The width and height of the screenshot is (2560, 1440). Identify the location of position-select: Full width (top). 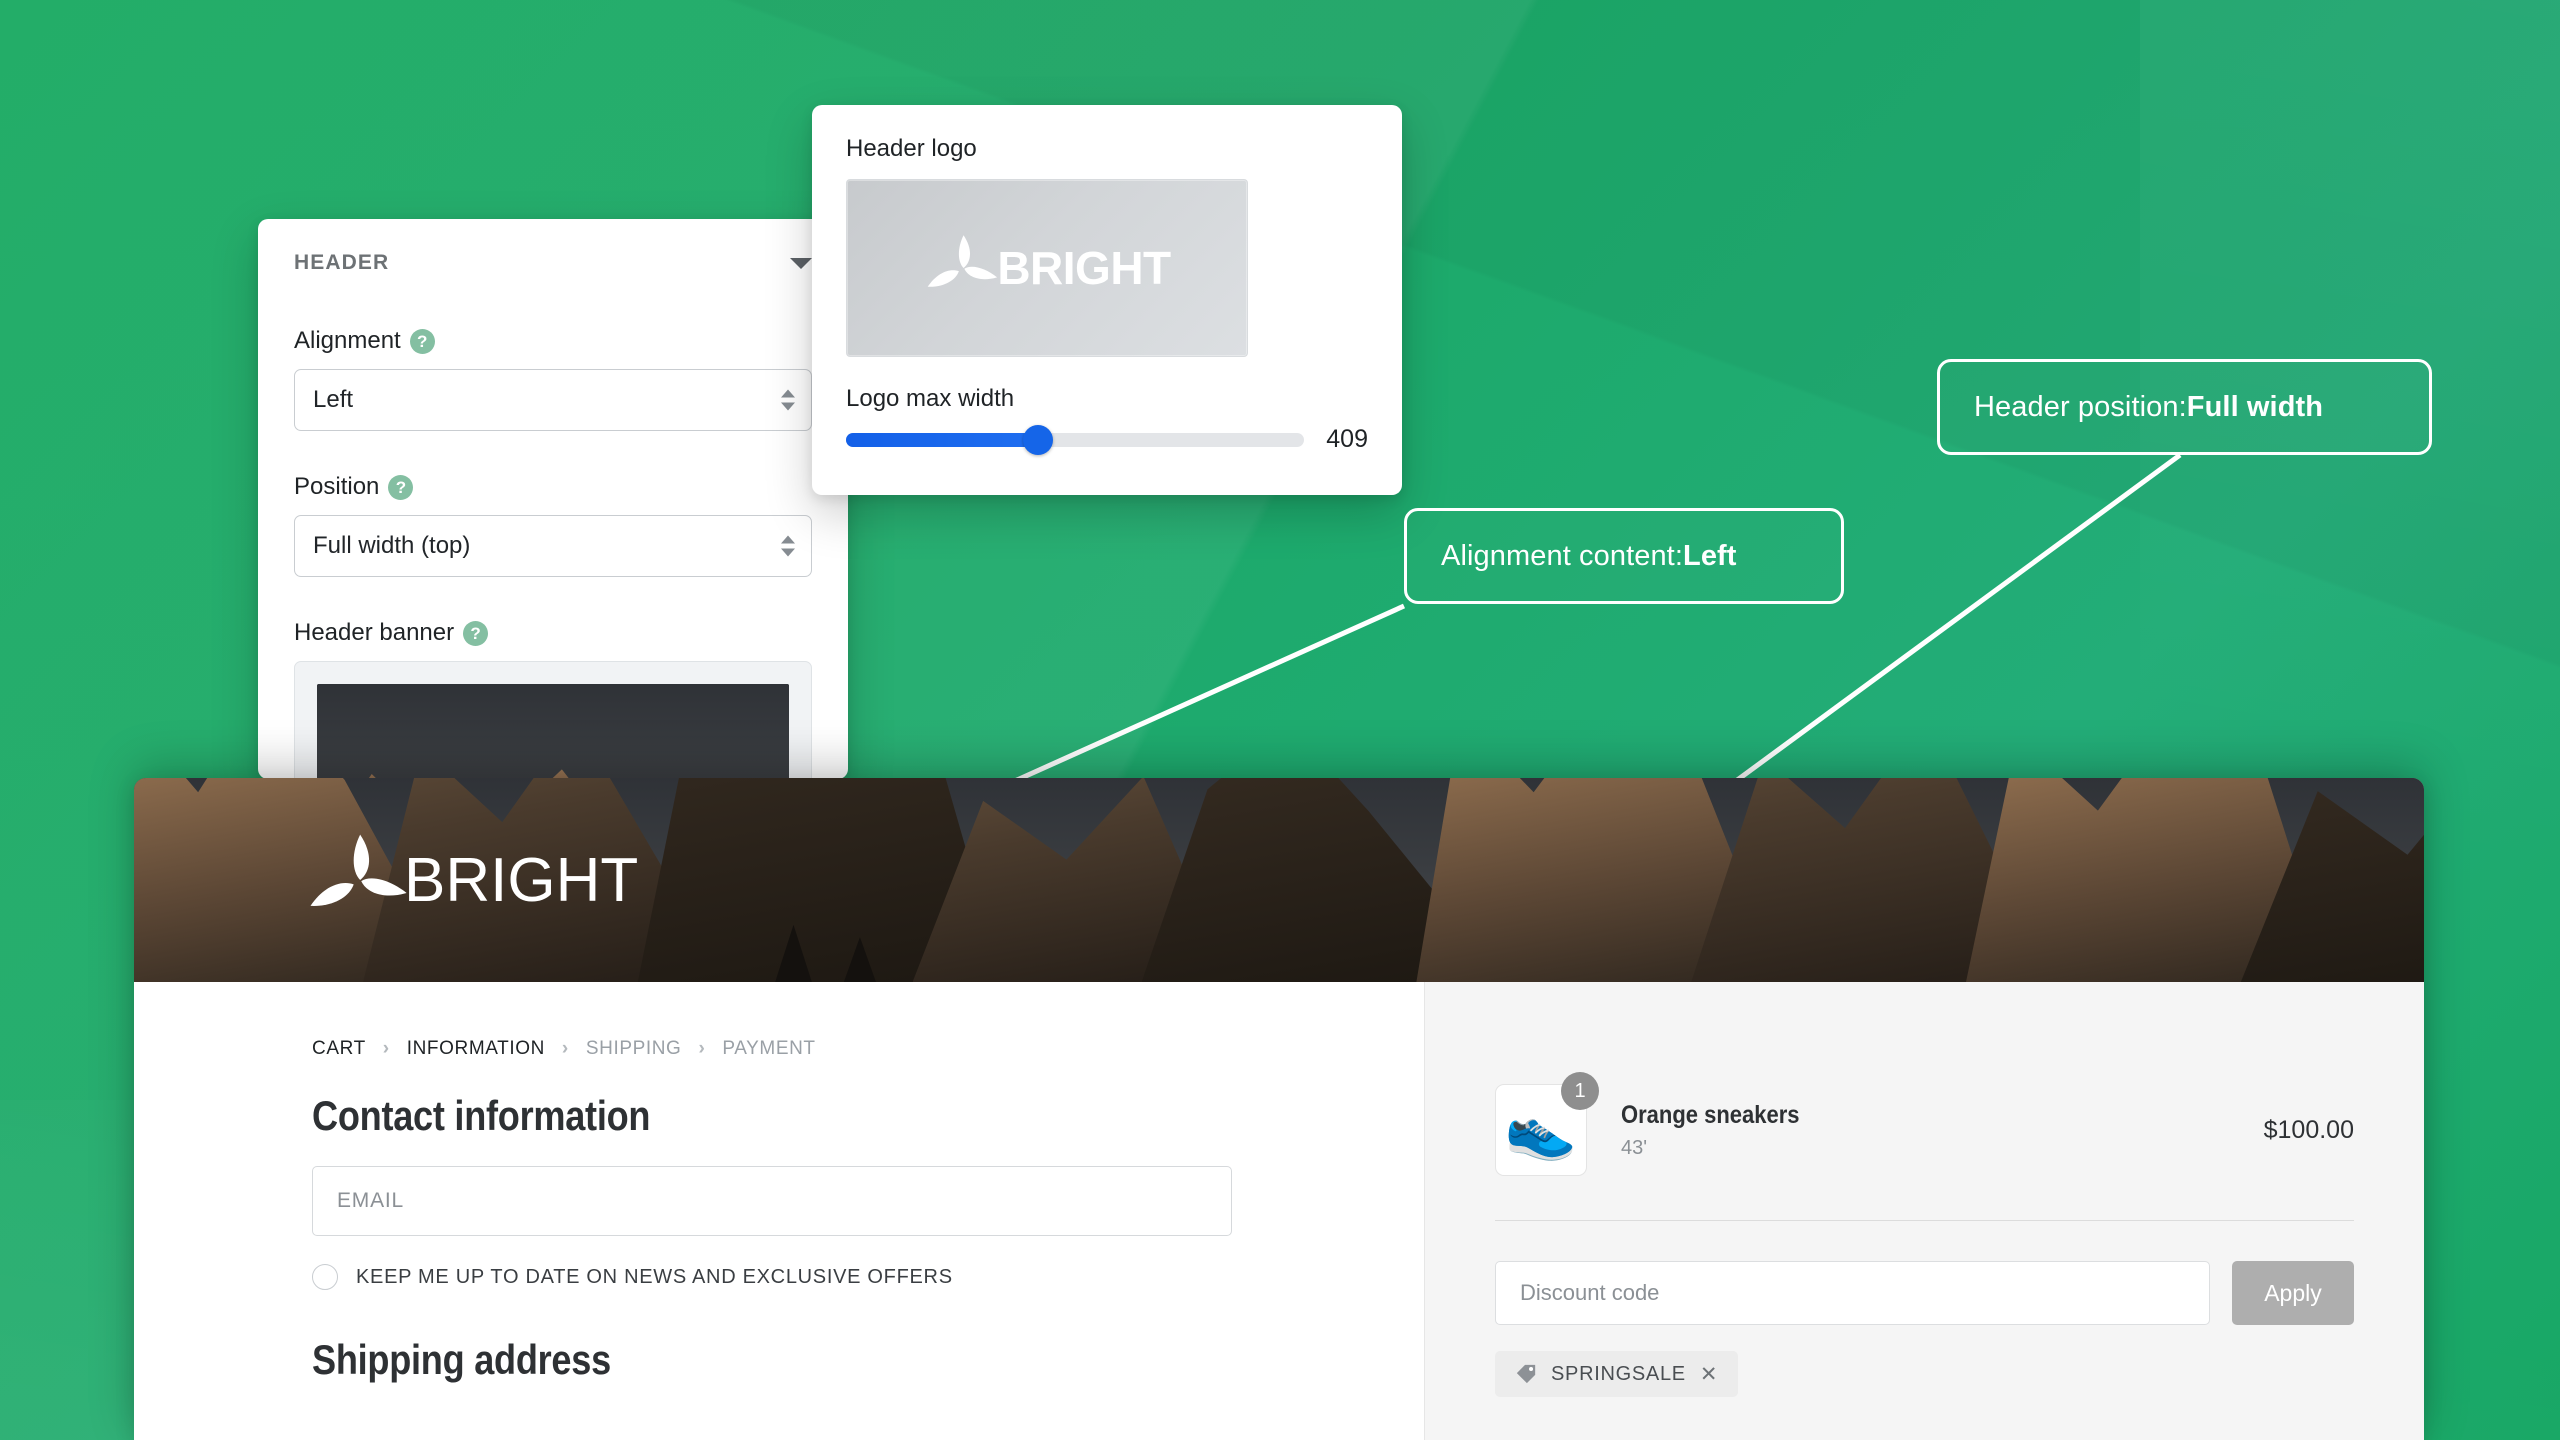
(553, 546).